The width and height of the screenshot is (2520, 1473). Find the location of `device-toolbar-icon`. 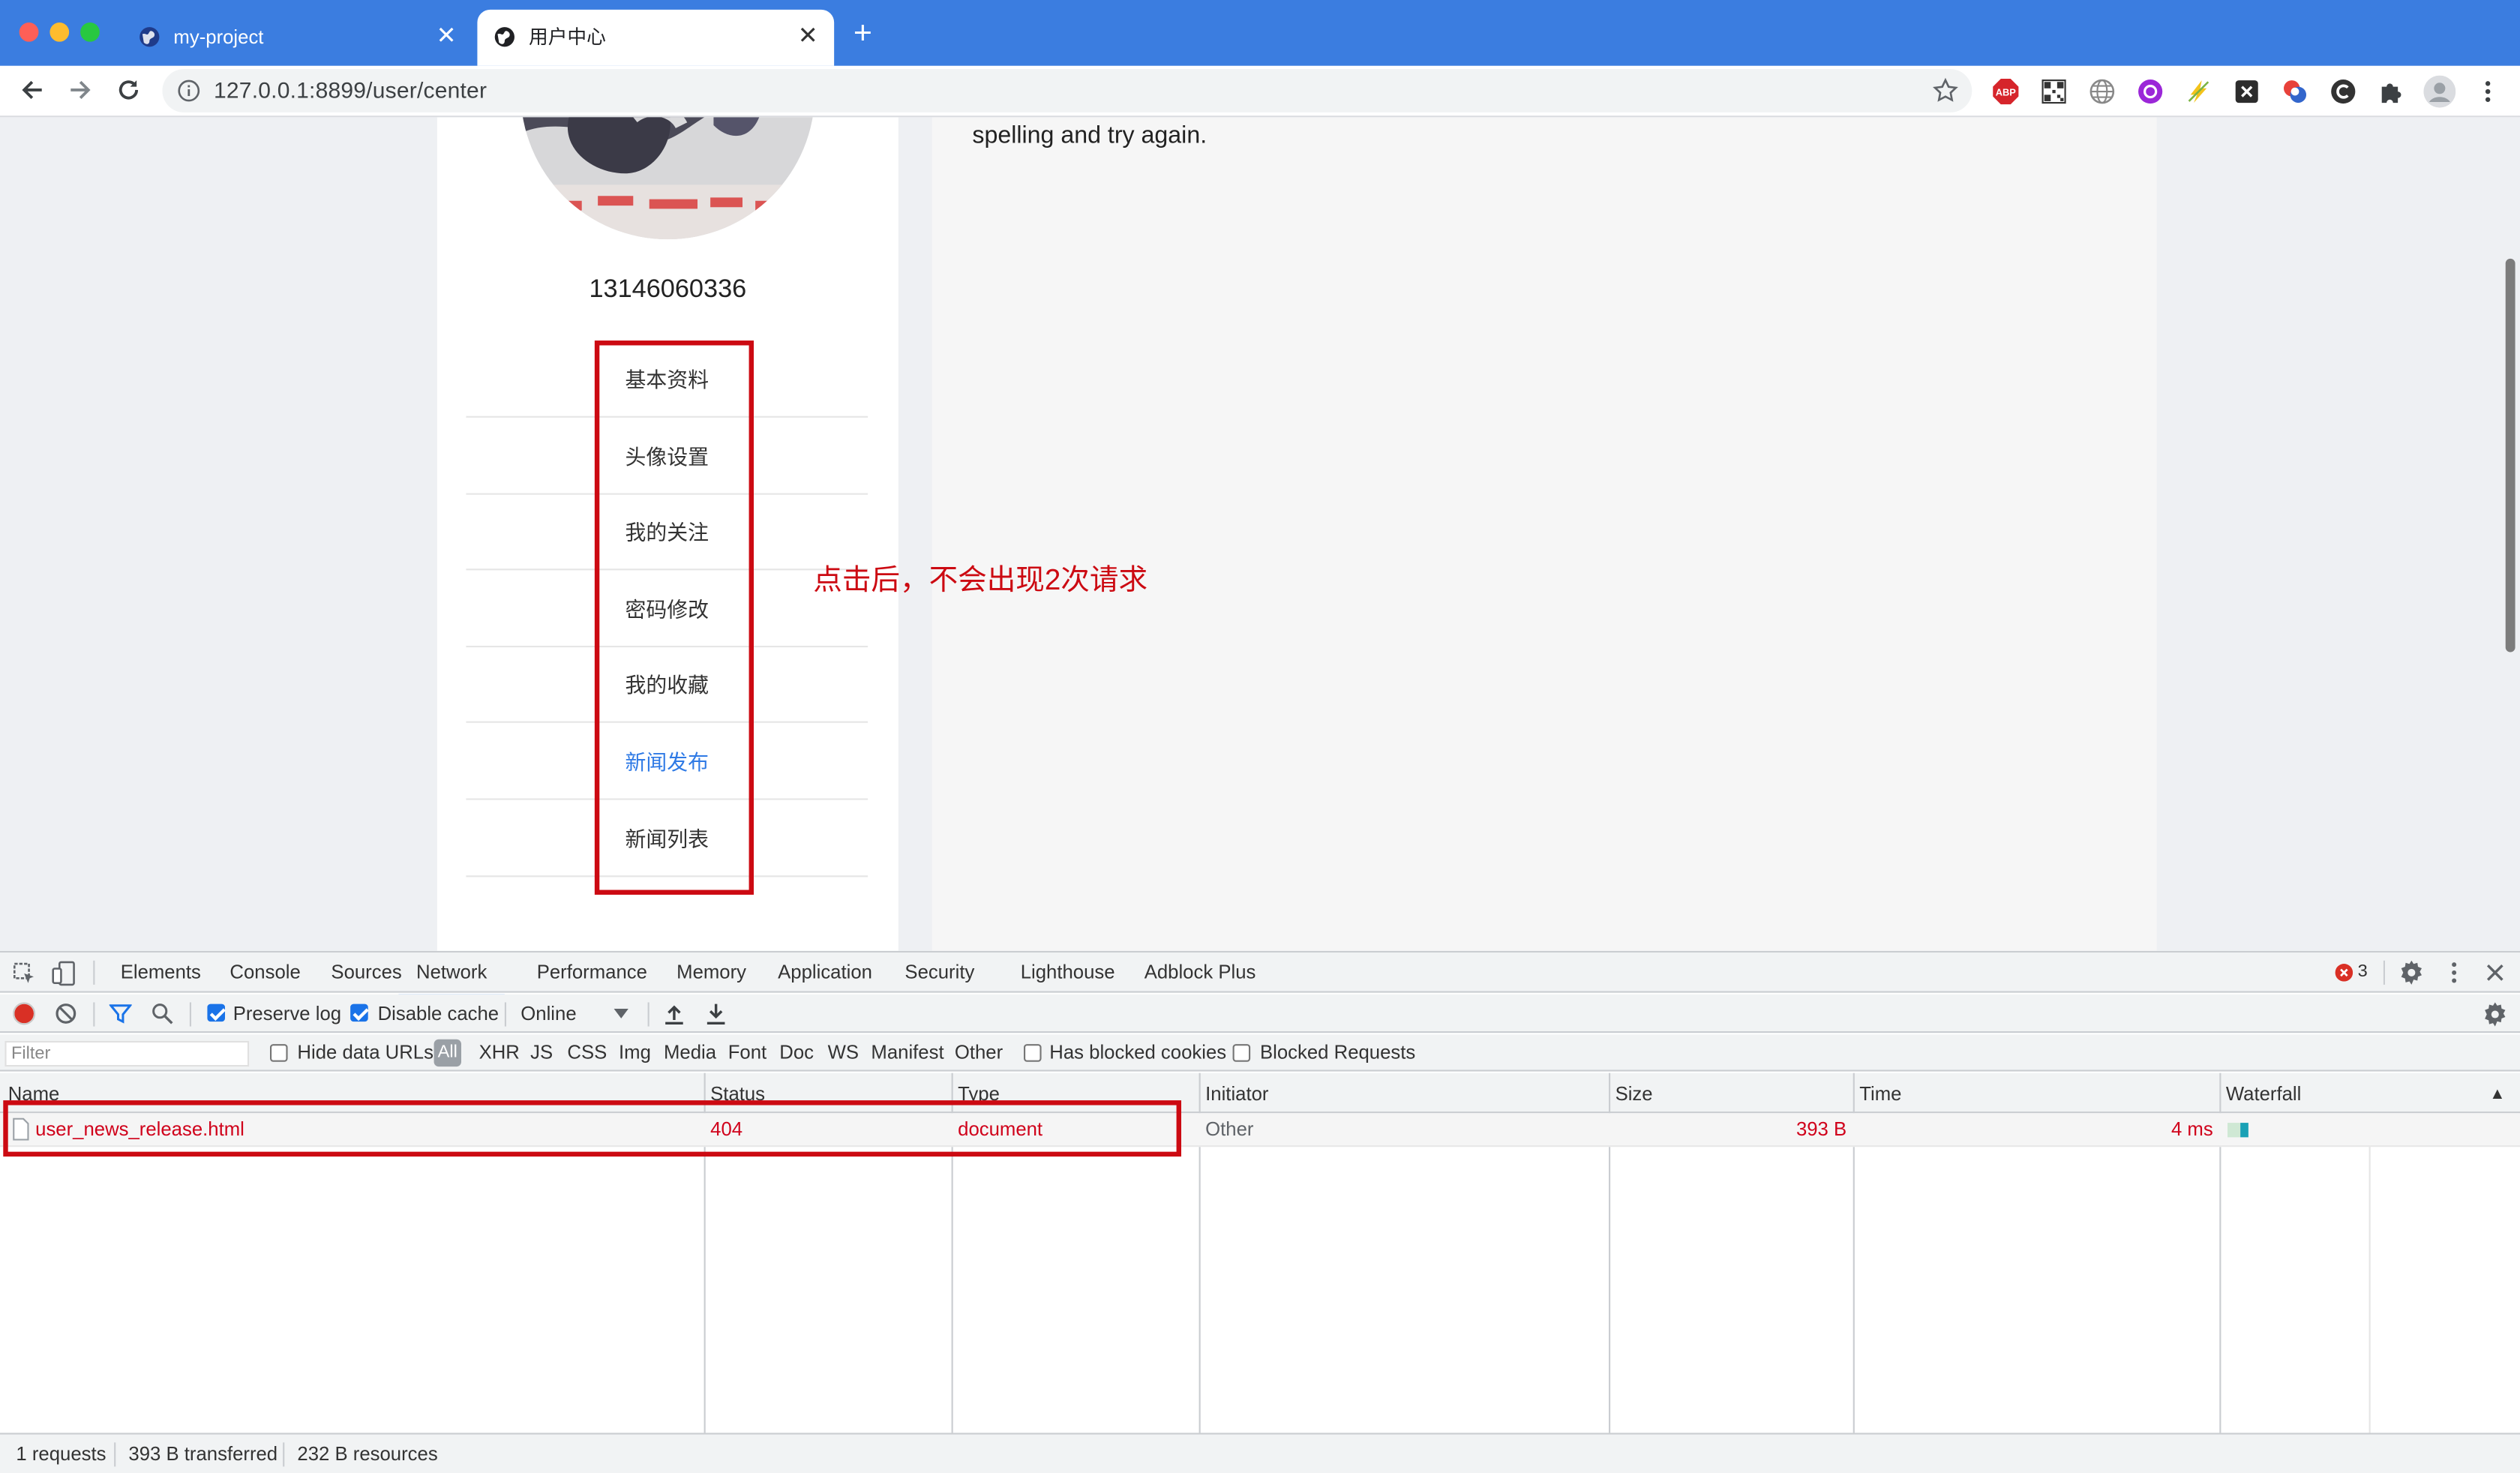

device-toolbar-icon is located at coordinates (64, 973).